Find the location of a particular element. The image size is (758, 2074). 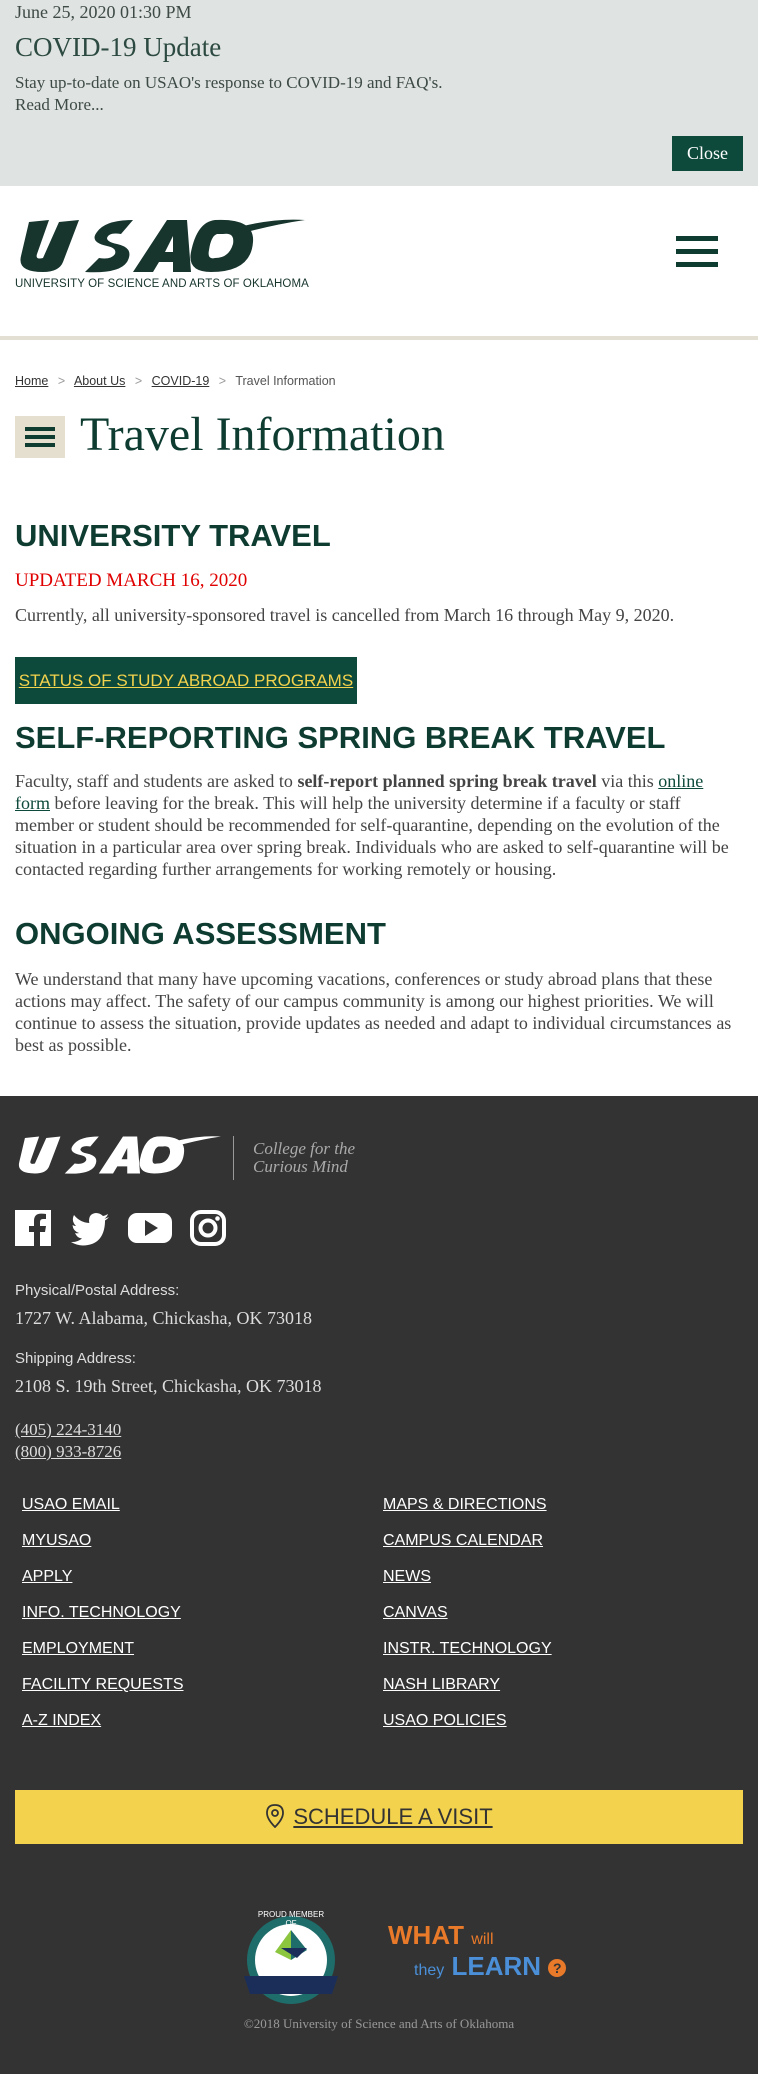

coplac-name: COPLAC is located at coordinates (291, 1969).